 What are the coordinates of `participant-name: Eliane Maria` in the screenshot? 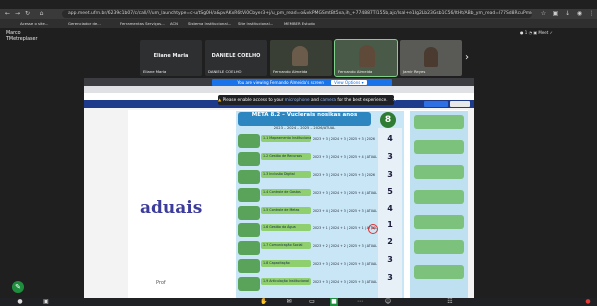 It's located at (171, 56).